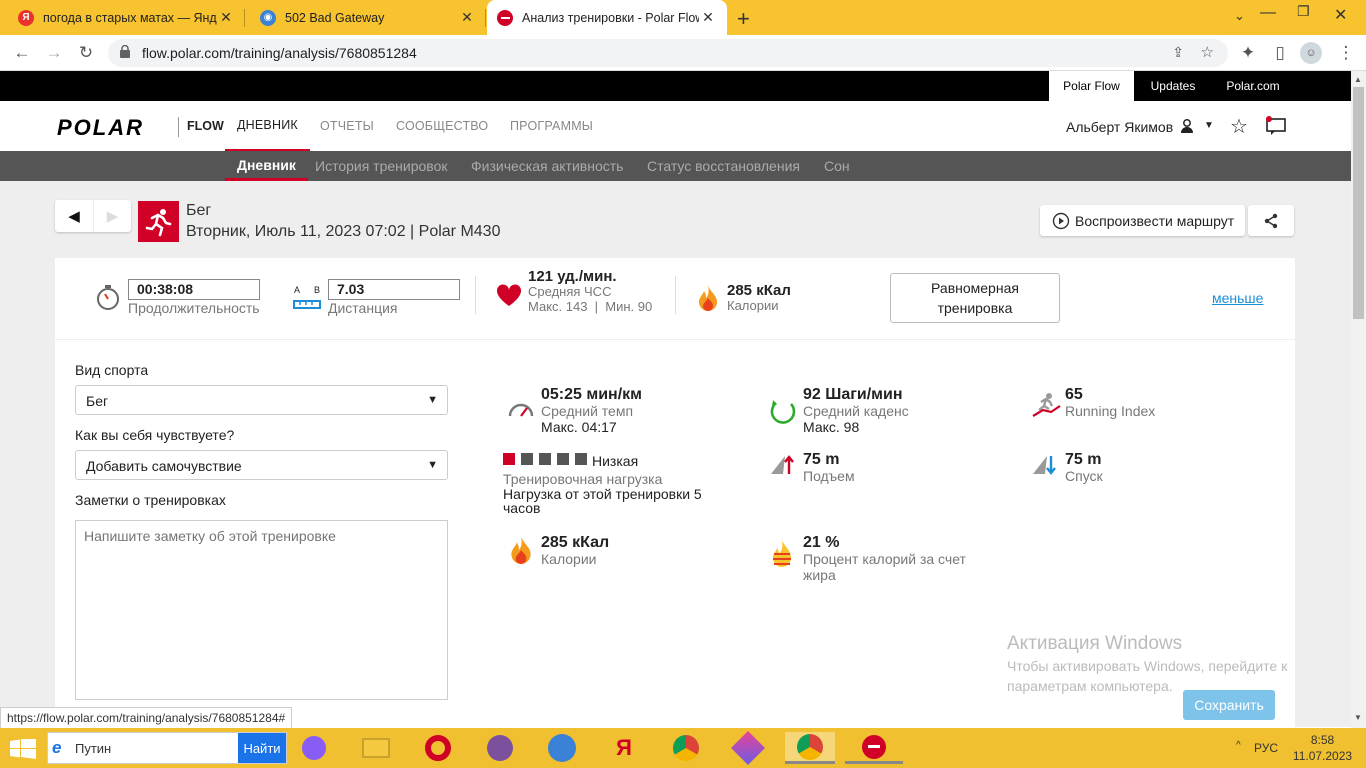 Image resolution: width=1366 pixels, height=768 pixels. What do you see at coordinates (1119, 127) in the screenshot?
I see `user-name: Альберт Якимов` at bounding box center [1119, 127].